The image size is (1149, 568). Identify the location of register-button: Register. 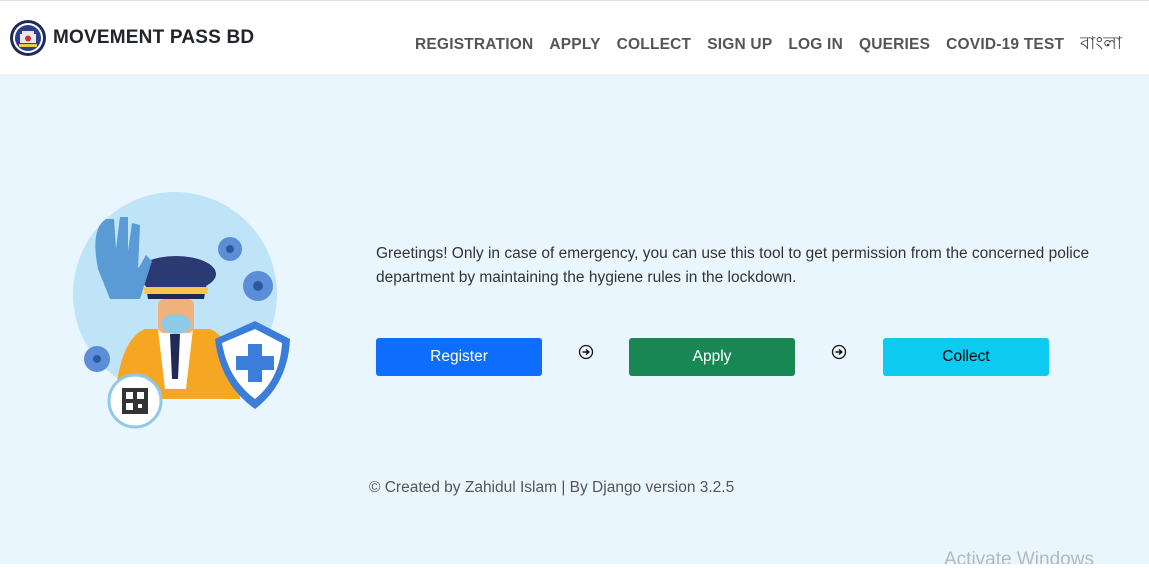
(459, 357).